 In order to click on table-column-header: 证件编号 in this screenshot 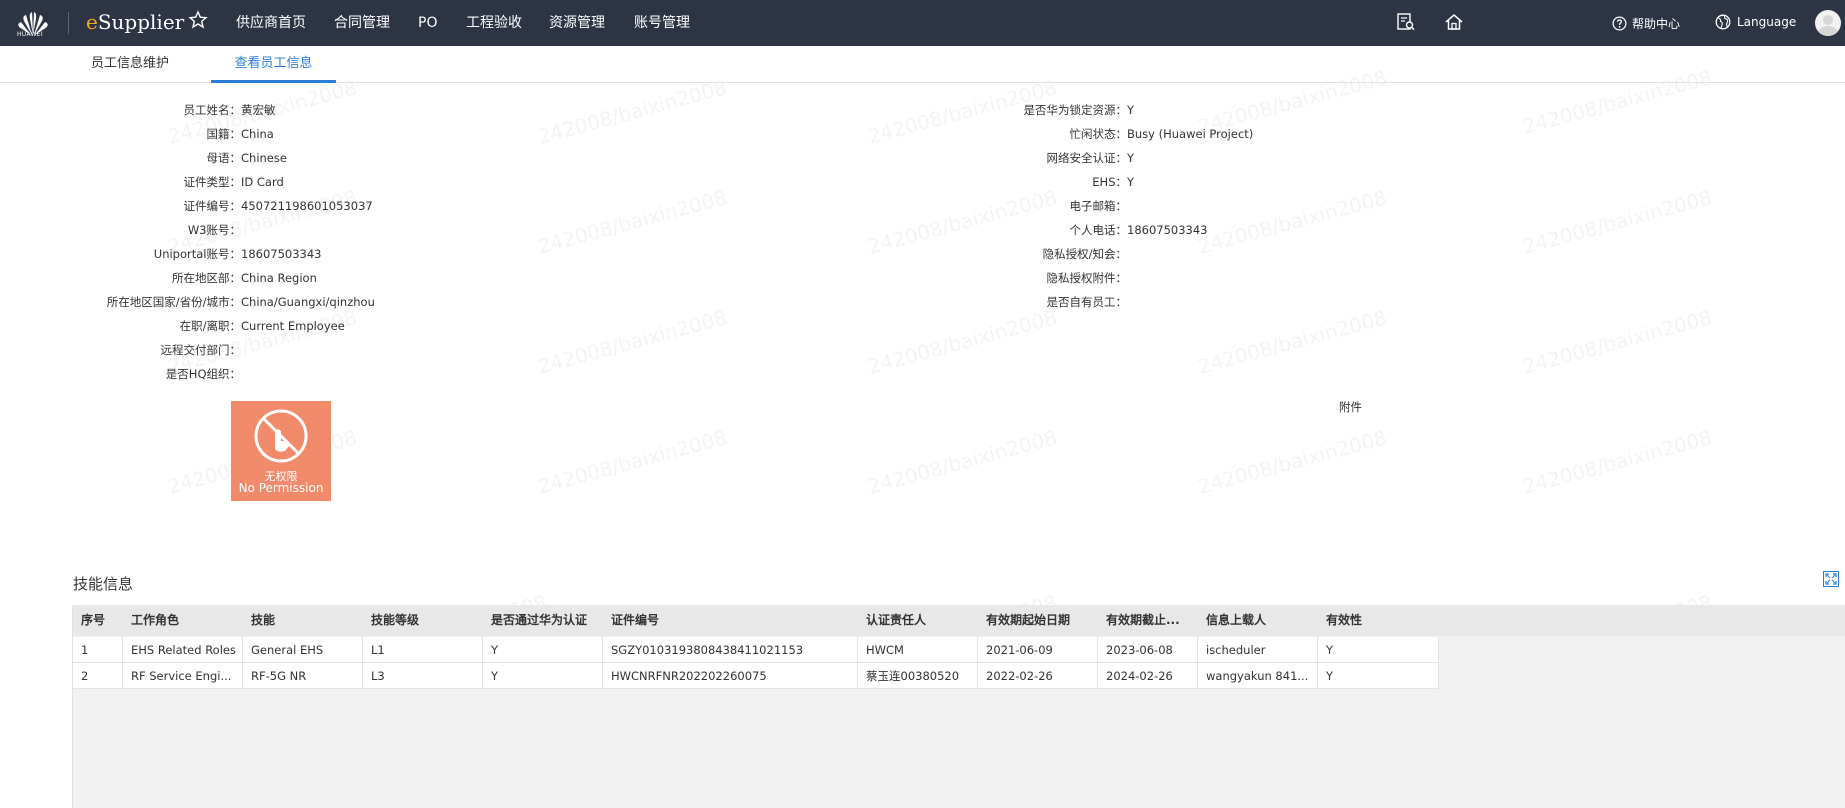, I will do `click(730, 620)`.